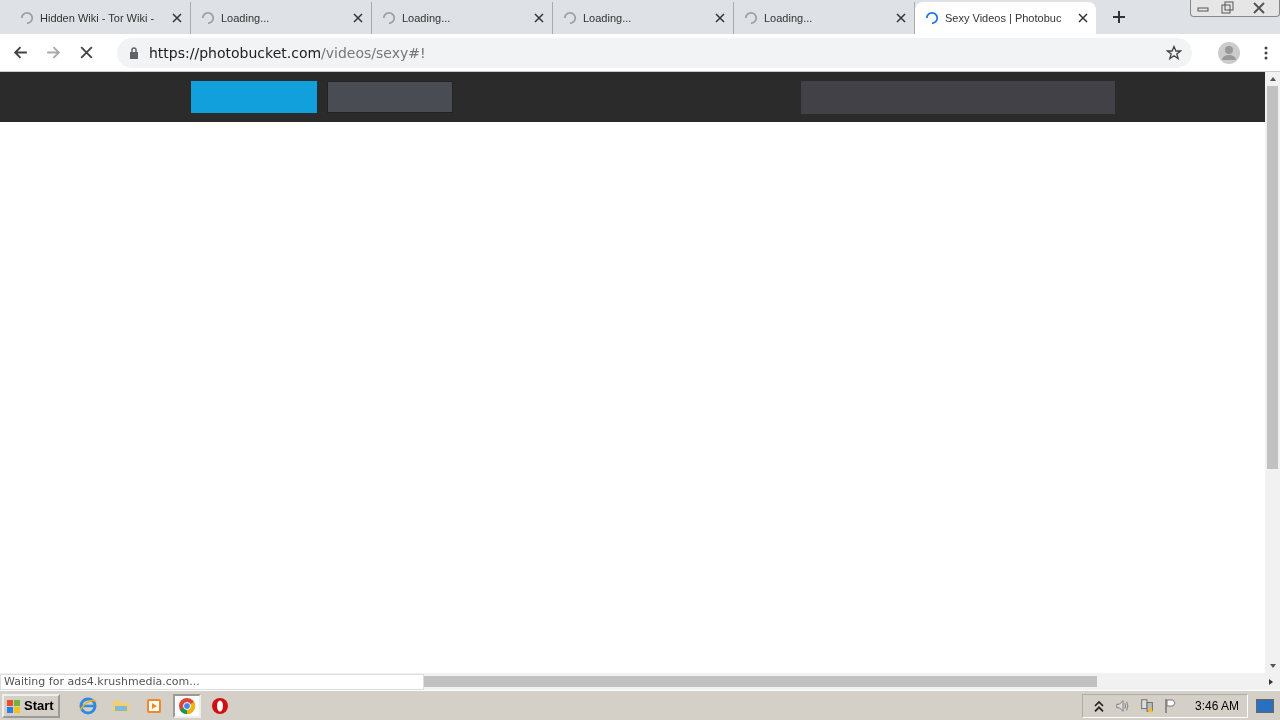 Image resolution: width=1280 pixels, height=720 pixels. What do you see at coordinates (153, 705) in the screenshot?
I see `media-player-icon` at bounding box center [153, 705].